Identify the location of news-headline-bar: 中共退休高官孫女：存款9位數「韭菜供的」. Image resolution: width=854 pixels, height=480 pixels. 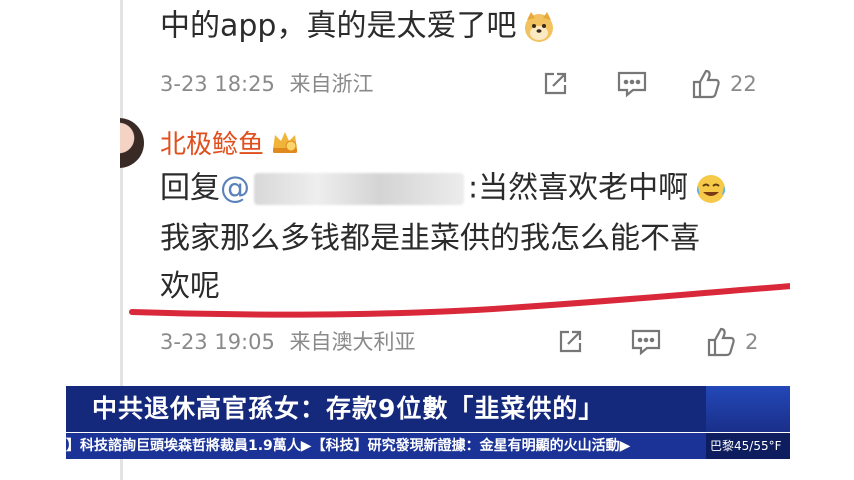
(428, 409).